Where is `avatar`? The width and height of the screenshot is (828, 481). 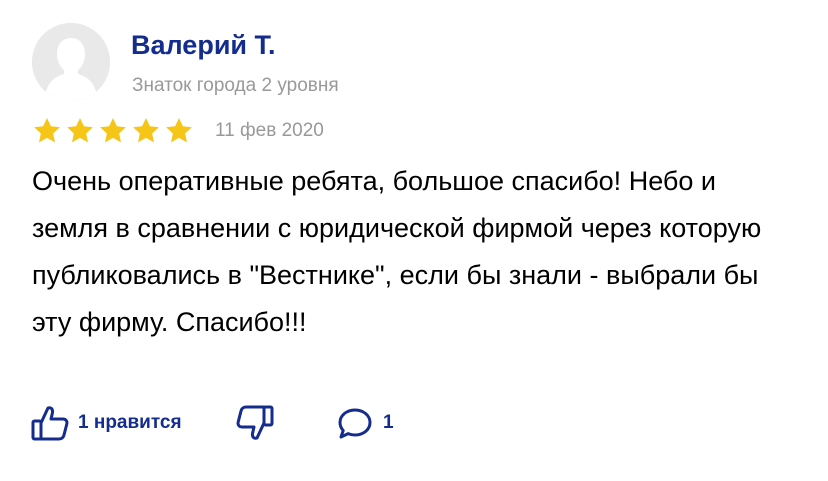
avatar is located at coordinates (71, 62).